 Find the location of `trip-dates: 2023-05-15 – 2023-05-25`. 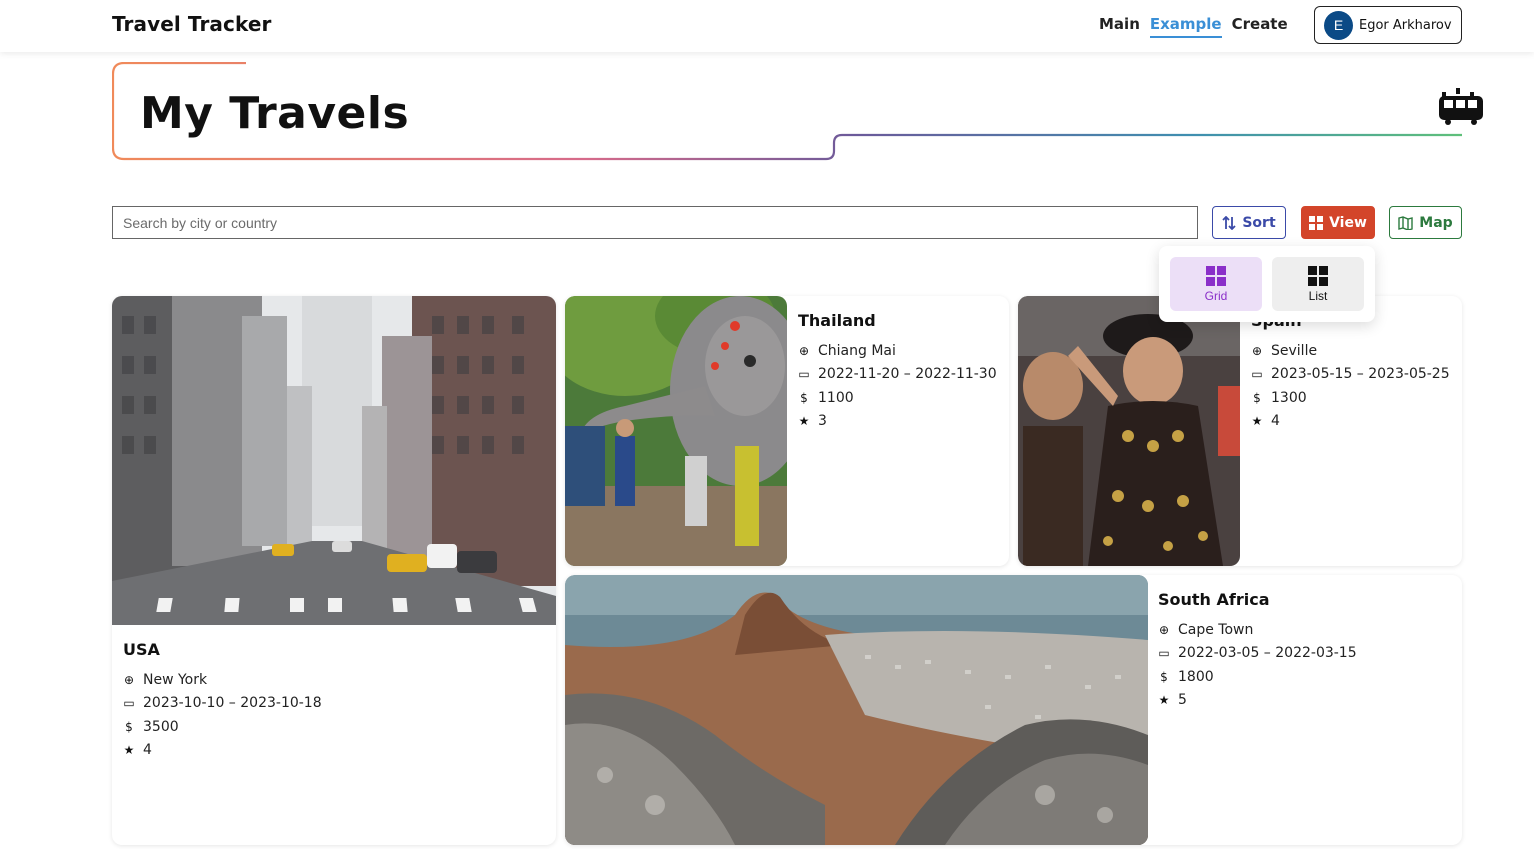

trip-dates: 2023-05-15 – 2023-05-25 is located at coordinates (1360, 374).